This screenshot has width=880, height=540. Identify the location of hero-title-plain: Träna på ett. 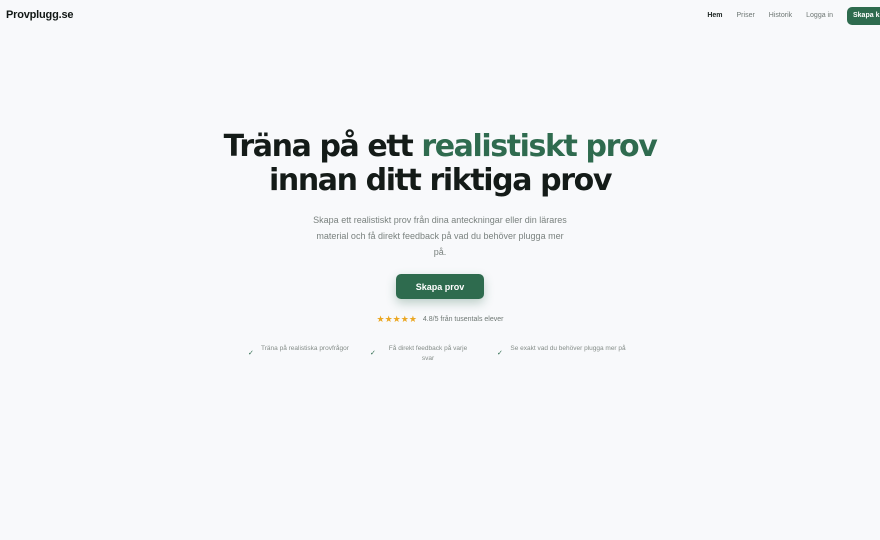
(322, 146).